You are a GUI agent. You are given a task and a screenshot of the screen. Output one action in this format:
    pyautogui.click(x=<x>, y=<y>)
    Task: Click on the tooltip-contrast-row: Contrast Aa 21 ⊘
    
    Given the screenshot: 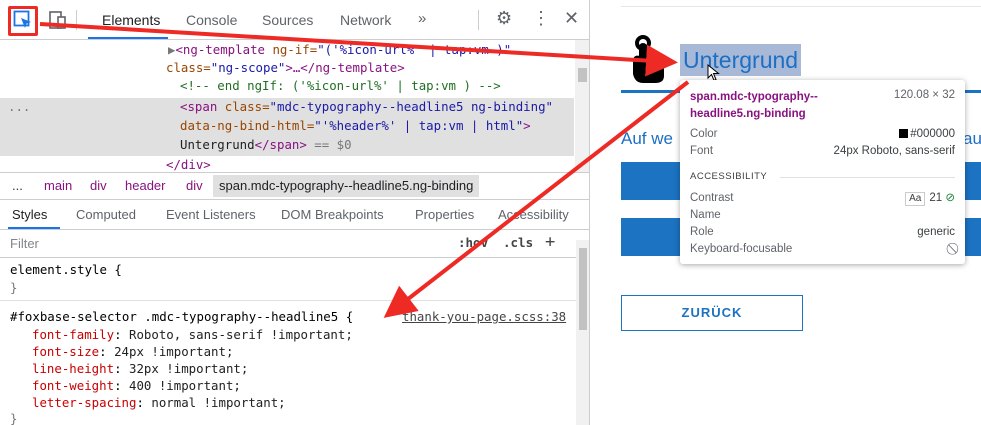 What is the action you would take?
    pyautogui.click(x=822, y=199)
    